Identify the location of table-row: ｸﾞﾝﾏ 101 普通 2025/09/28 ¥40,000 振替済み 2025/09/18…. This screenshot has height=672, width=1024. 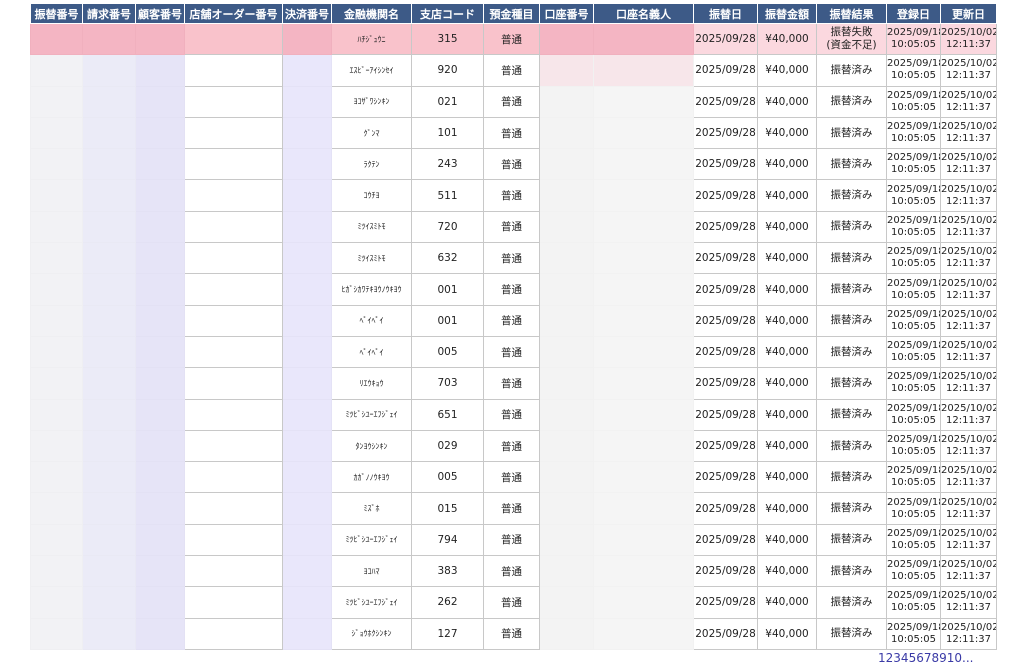
(513, 133).